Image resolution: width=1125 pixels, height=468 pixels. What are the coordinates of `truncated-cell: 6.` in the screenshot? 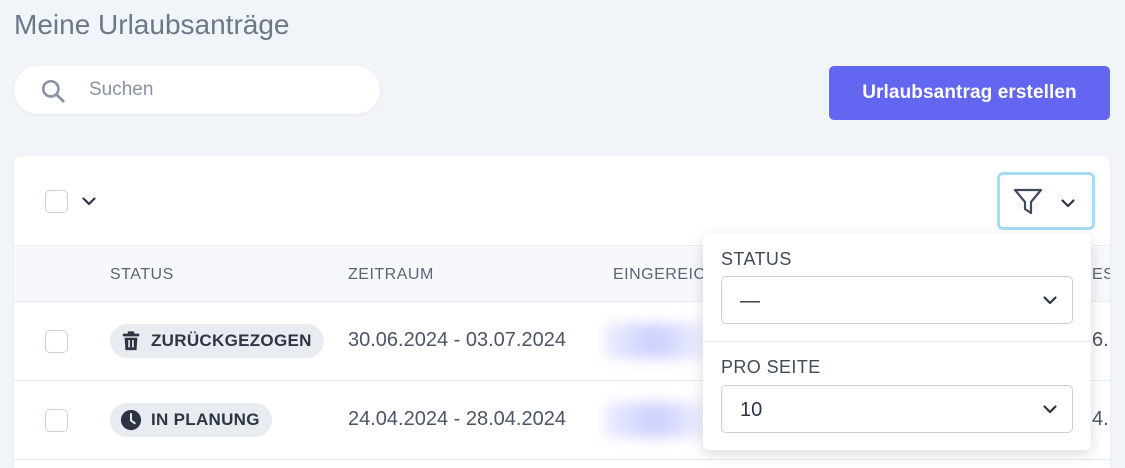 It's located at (1100, 340).